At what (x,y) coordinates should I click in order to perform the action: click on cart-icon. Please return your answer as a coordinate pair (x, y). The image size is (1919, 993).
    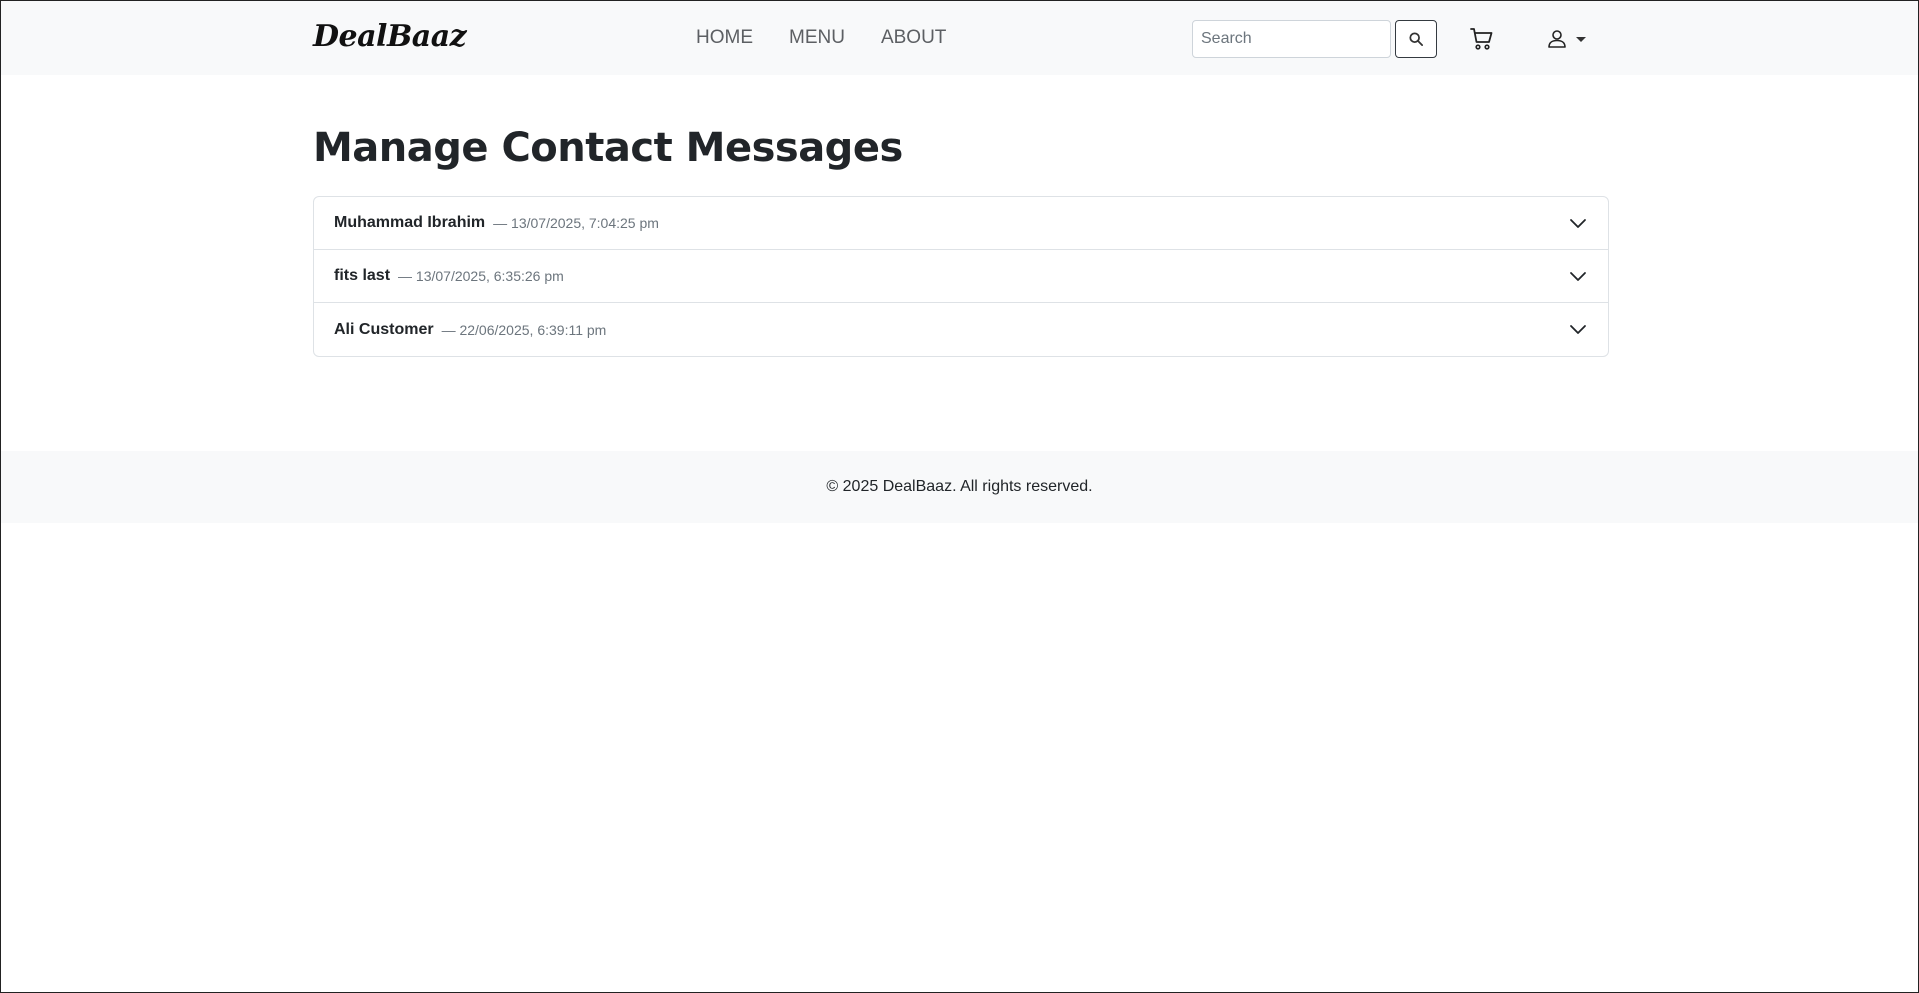
    Looking at the image, I should click on (1481, 39).